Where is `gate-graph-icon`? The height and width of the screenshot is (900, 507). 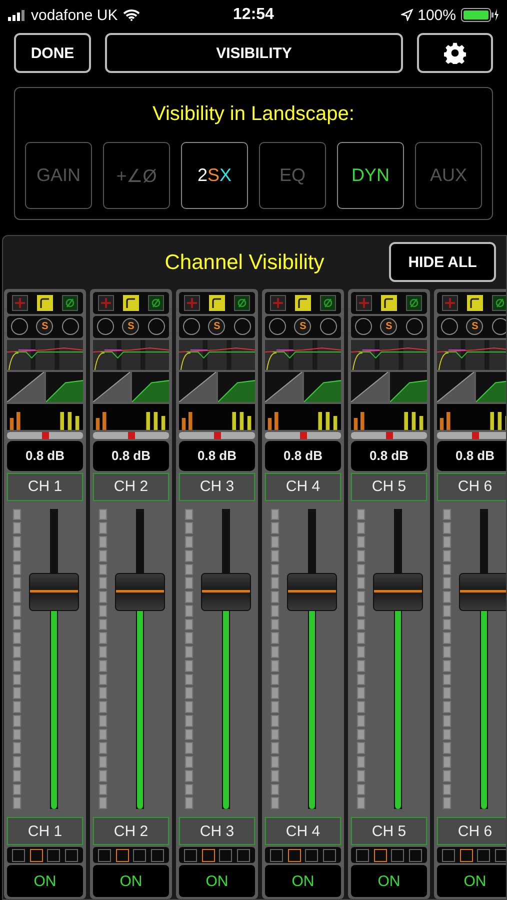
gate-graph-icon is located at coordinates (455, 387).